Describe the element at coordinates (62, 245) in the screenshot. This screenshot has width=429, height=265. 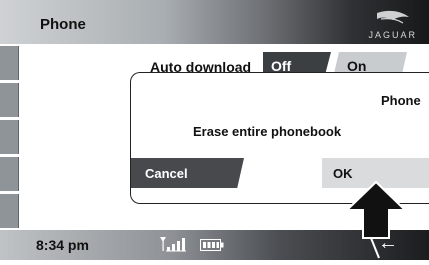
I see `clock-time: 8:34 pm` at that location.